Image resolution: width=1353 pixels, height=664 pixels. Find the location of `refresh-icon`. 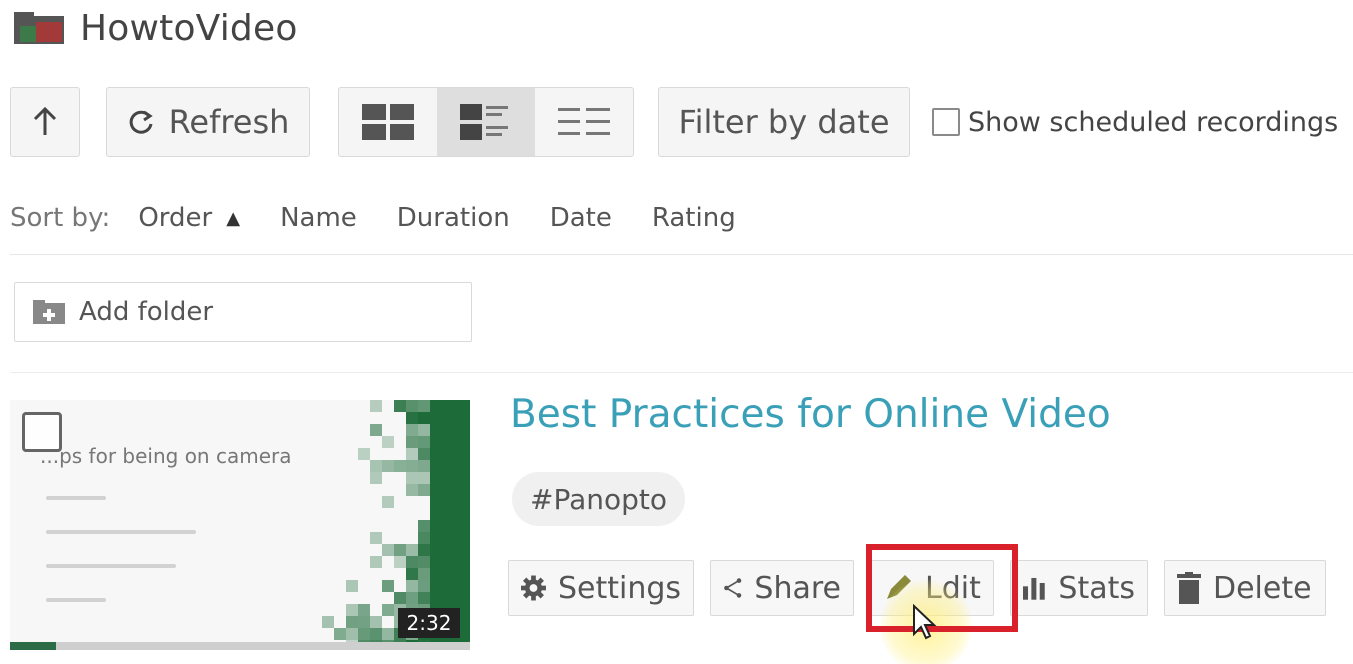

refresh-icon is located at coordinates (141, 122).